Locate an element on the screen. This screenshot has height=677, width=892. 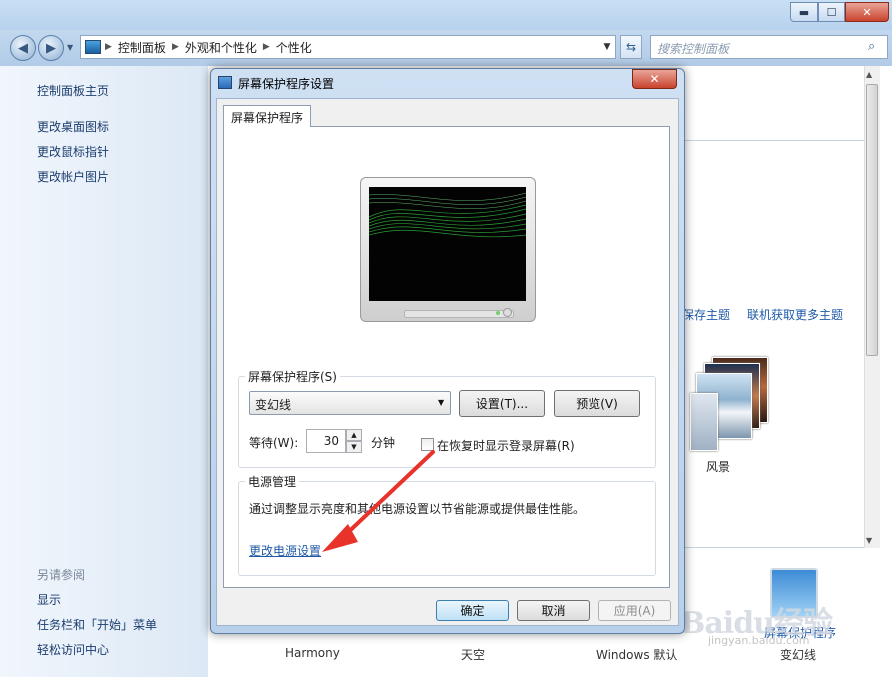
taskbar-start-menu-link: 任务栏和「开始」菜单 is located at coordinates (97, 624).